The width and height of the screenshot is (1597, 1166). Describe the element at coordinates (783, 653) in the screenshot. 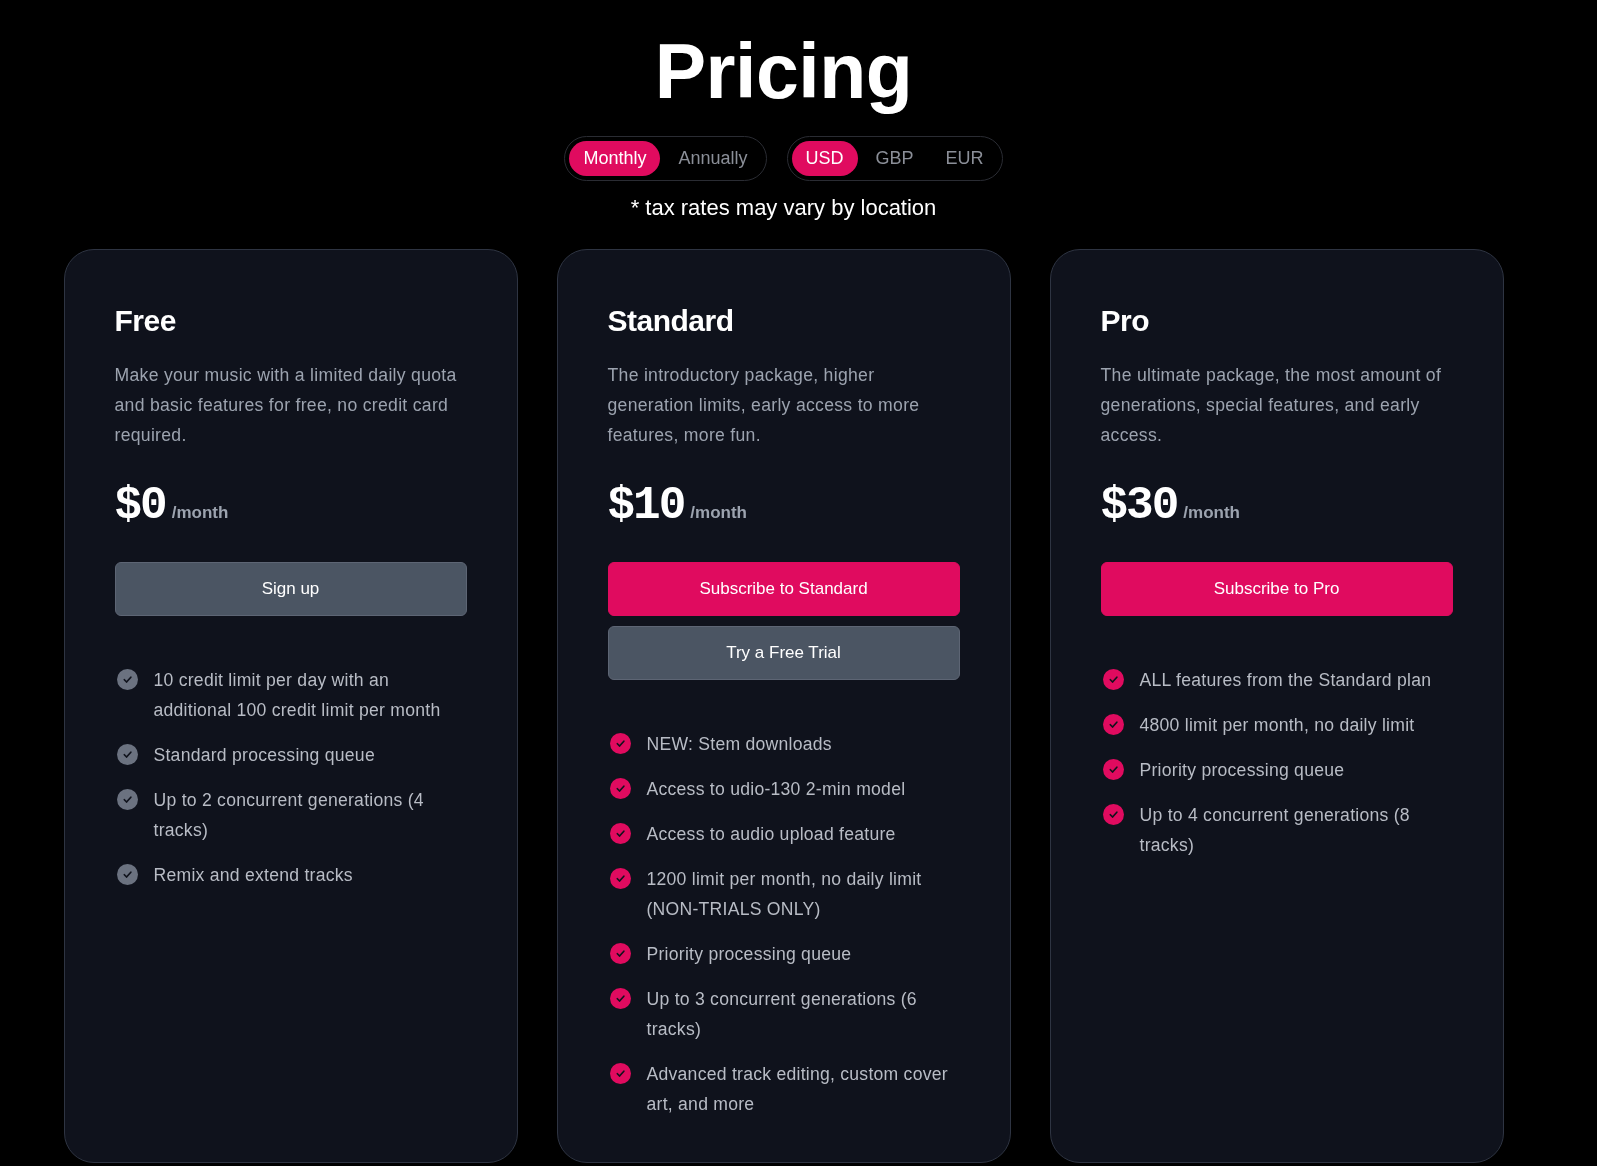

I see `secondary-button: Try a Free Trial` at that location.